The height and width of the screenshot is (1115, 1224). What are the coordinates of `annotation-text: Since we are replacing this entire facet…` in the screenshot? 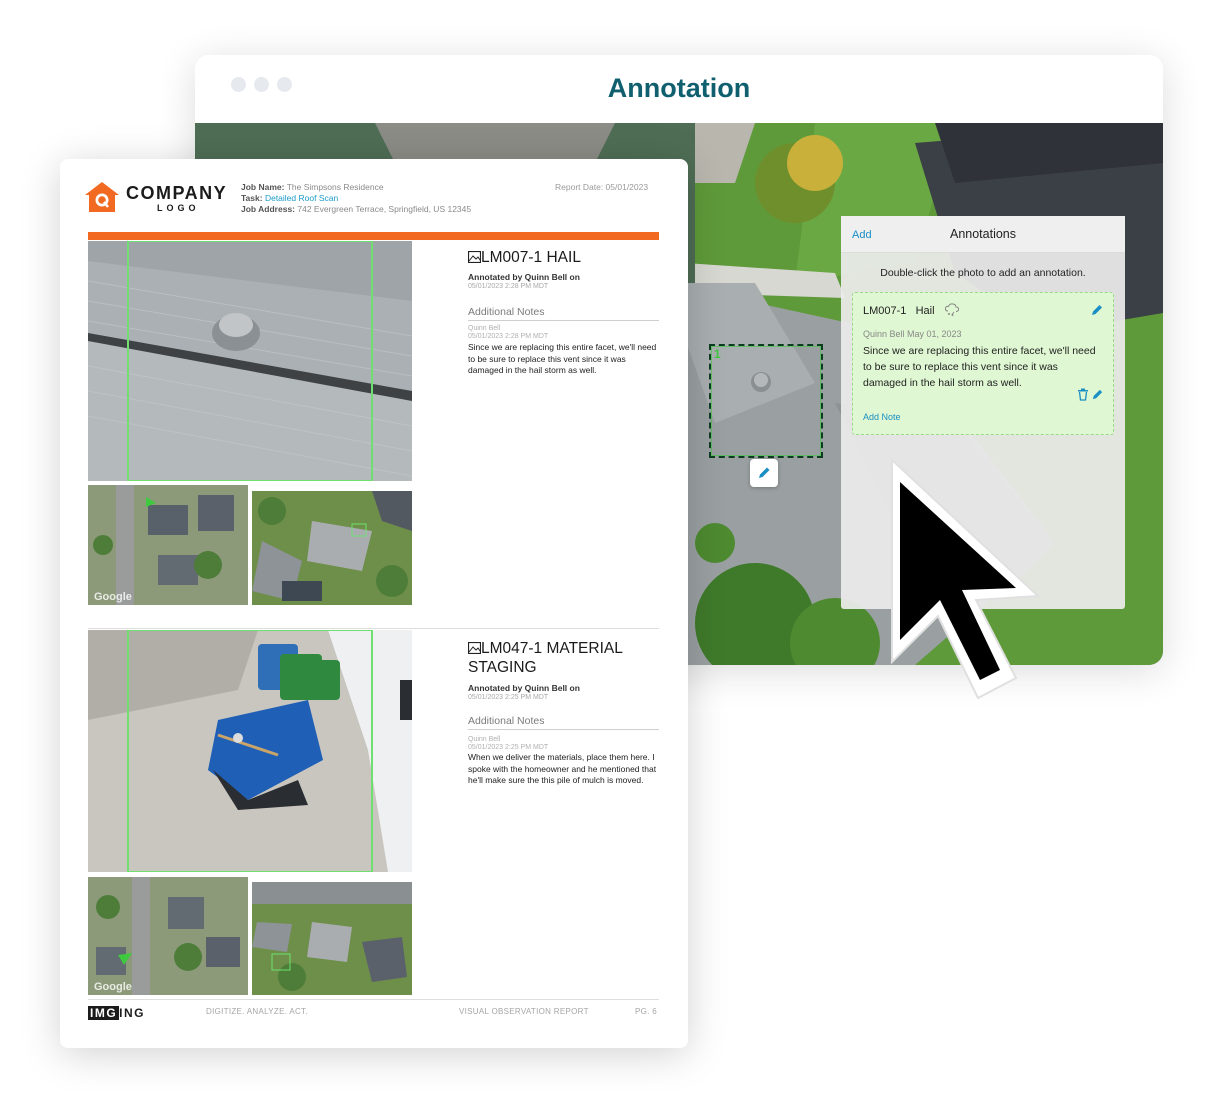 It's located at (979, 367).